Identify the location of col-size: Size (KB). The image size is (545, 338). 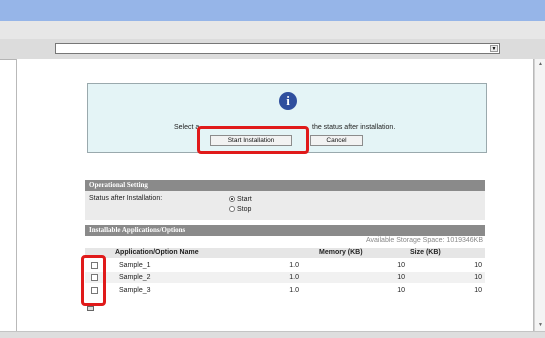
(425, 252).